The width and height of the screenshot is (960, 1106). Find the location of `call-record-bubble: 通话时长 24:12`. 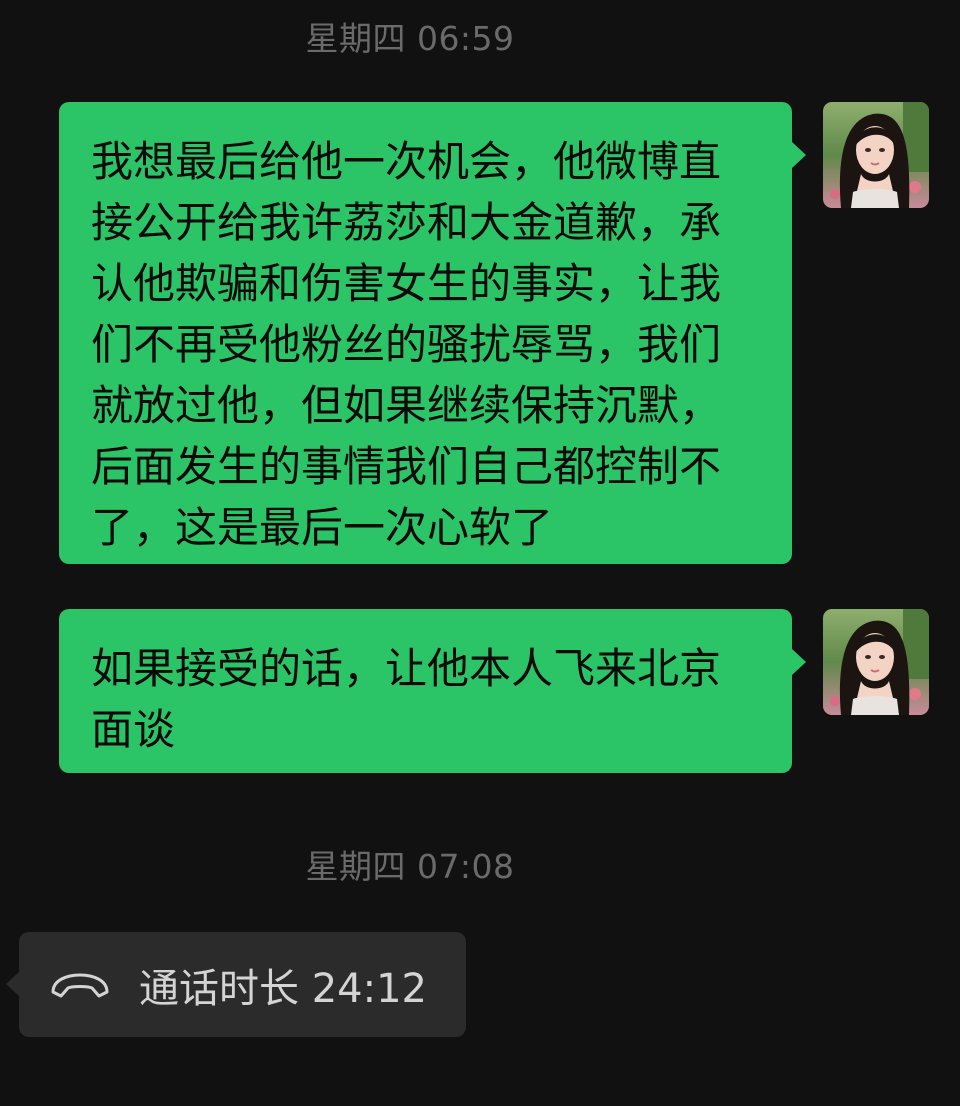

call-record-bubble: 通话时长 24:12 is located at coordinates (236, 984).